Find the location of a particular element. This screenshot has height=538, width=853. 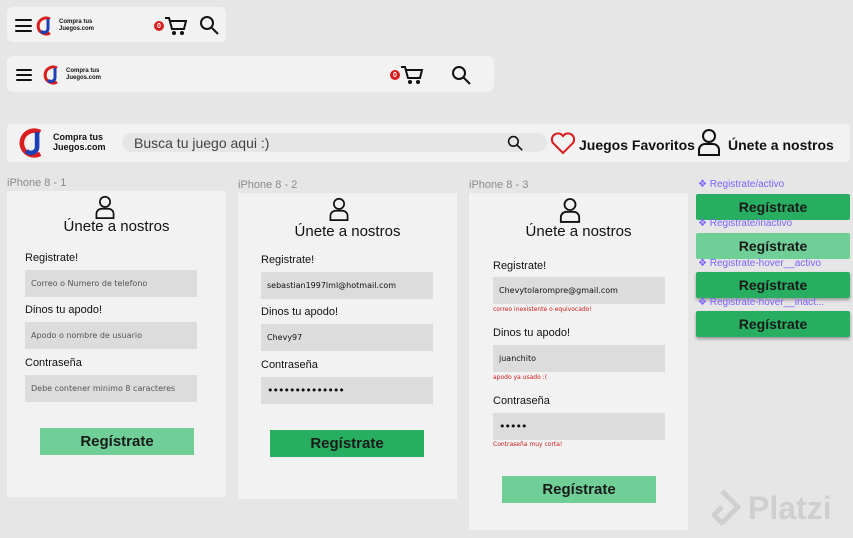

email-field: Correo o Numero de telefono is located at coordinates (111, 283).